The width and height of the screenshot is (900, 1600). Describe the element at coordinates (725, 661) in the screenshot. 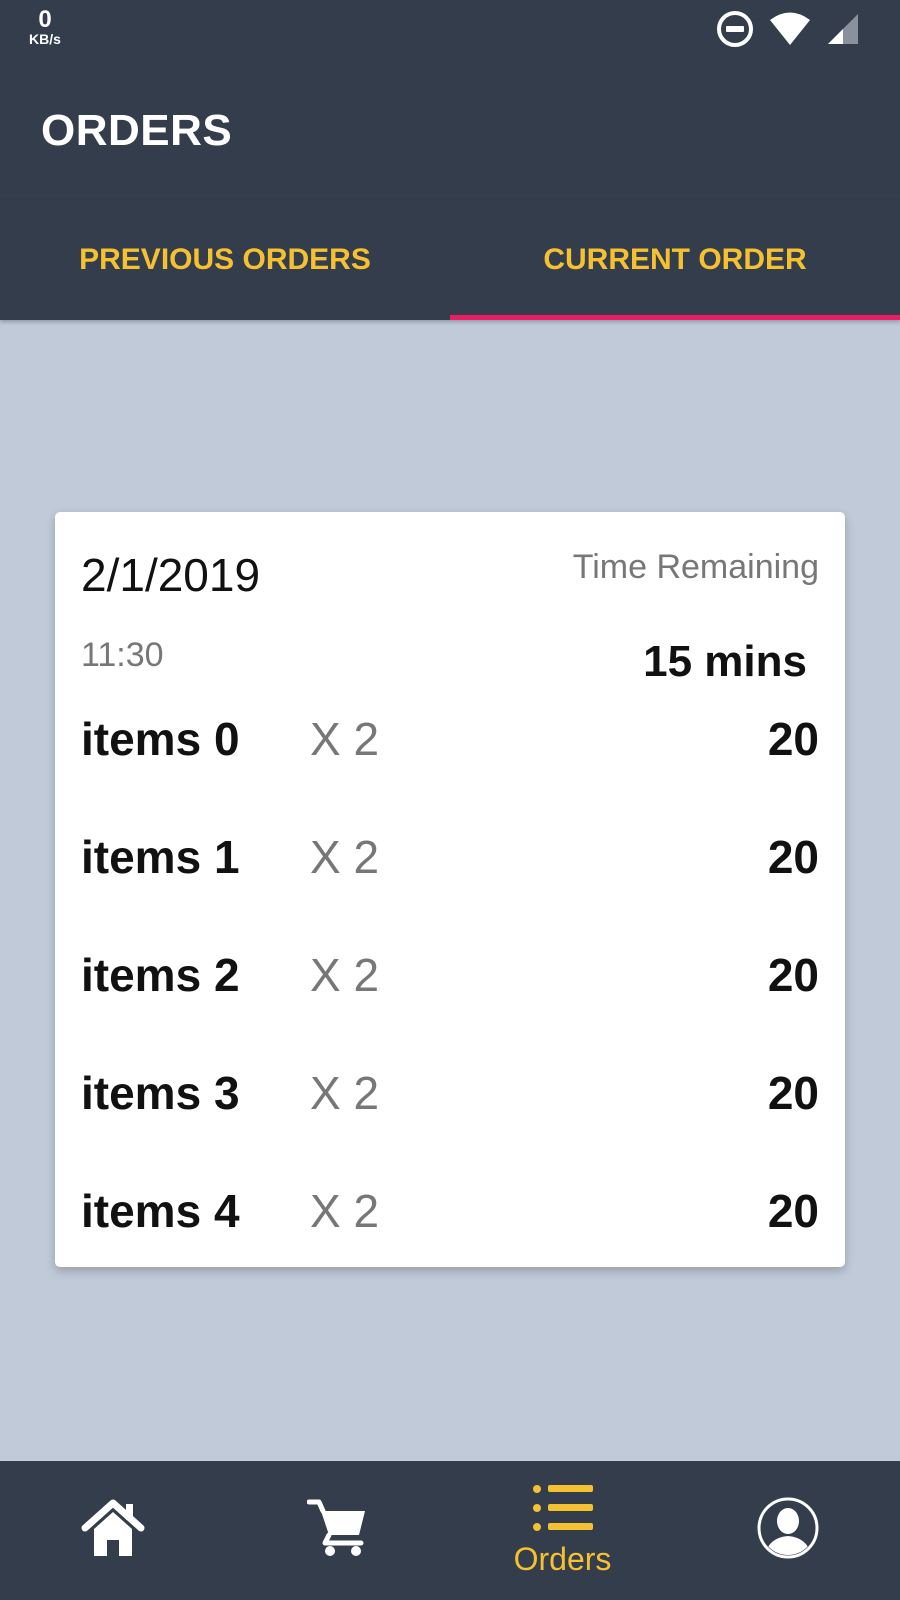

I see `time-remaining-value: 15 mins` at that location.